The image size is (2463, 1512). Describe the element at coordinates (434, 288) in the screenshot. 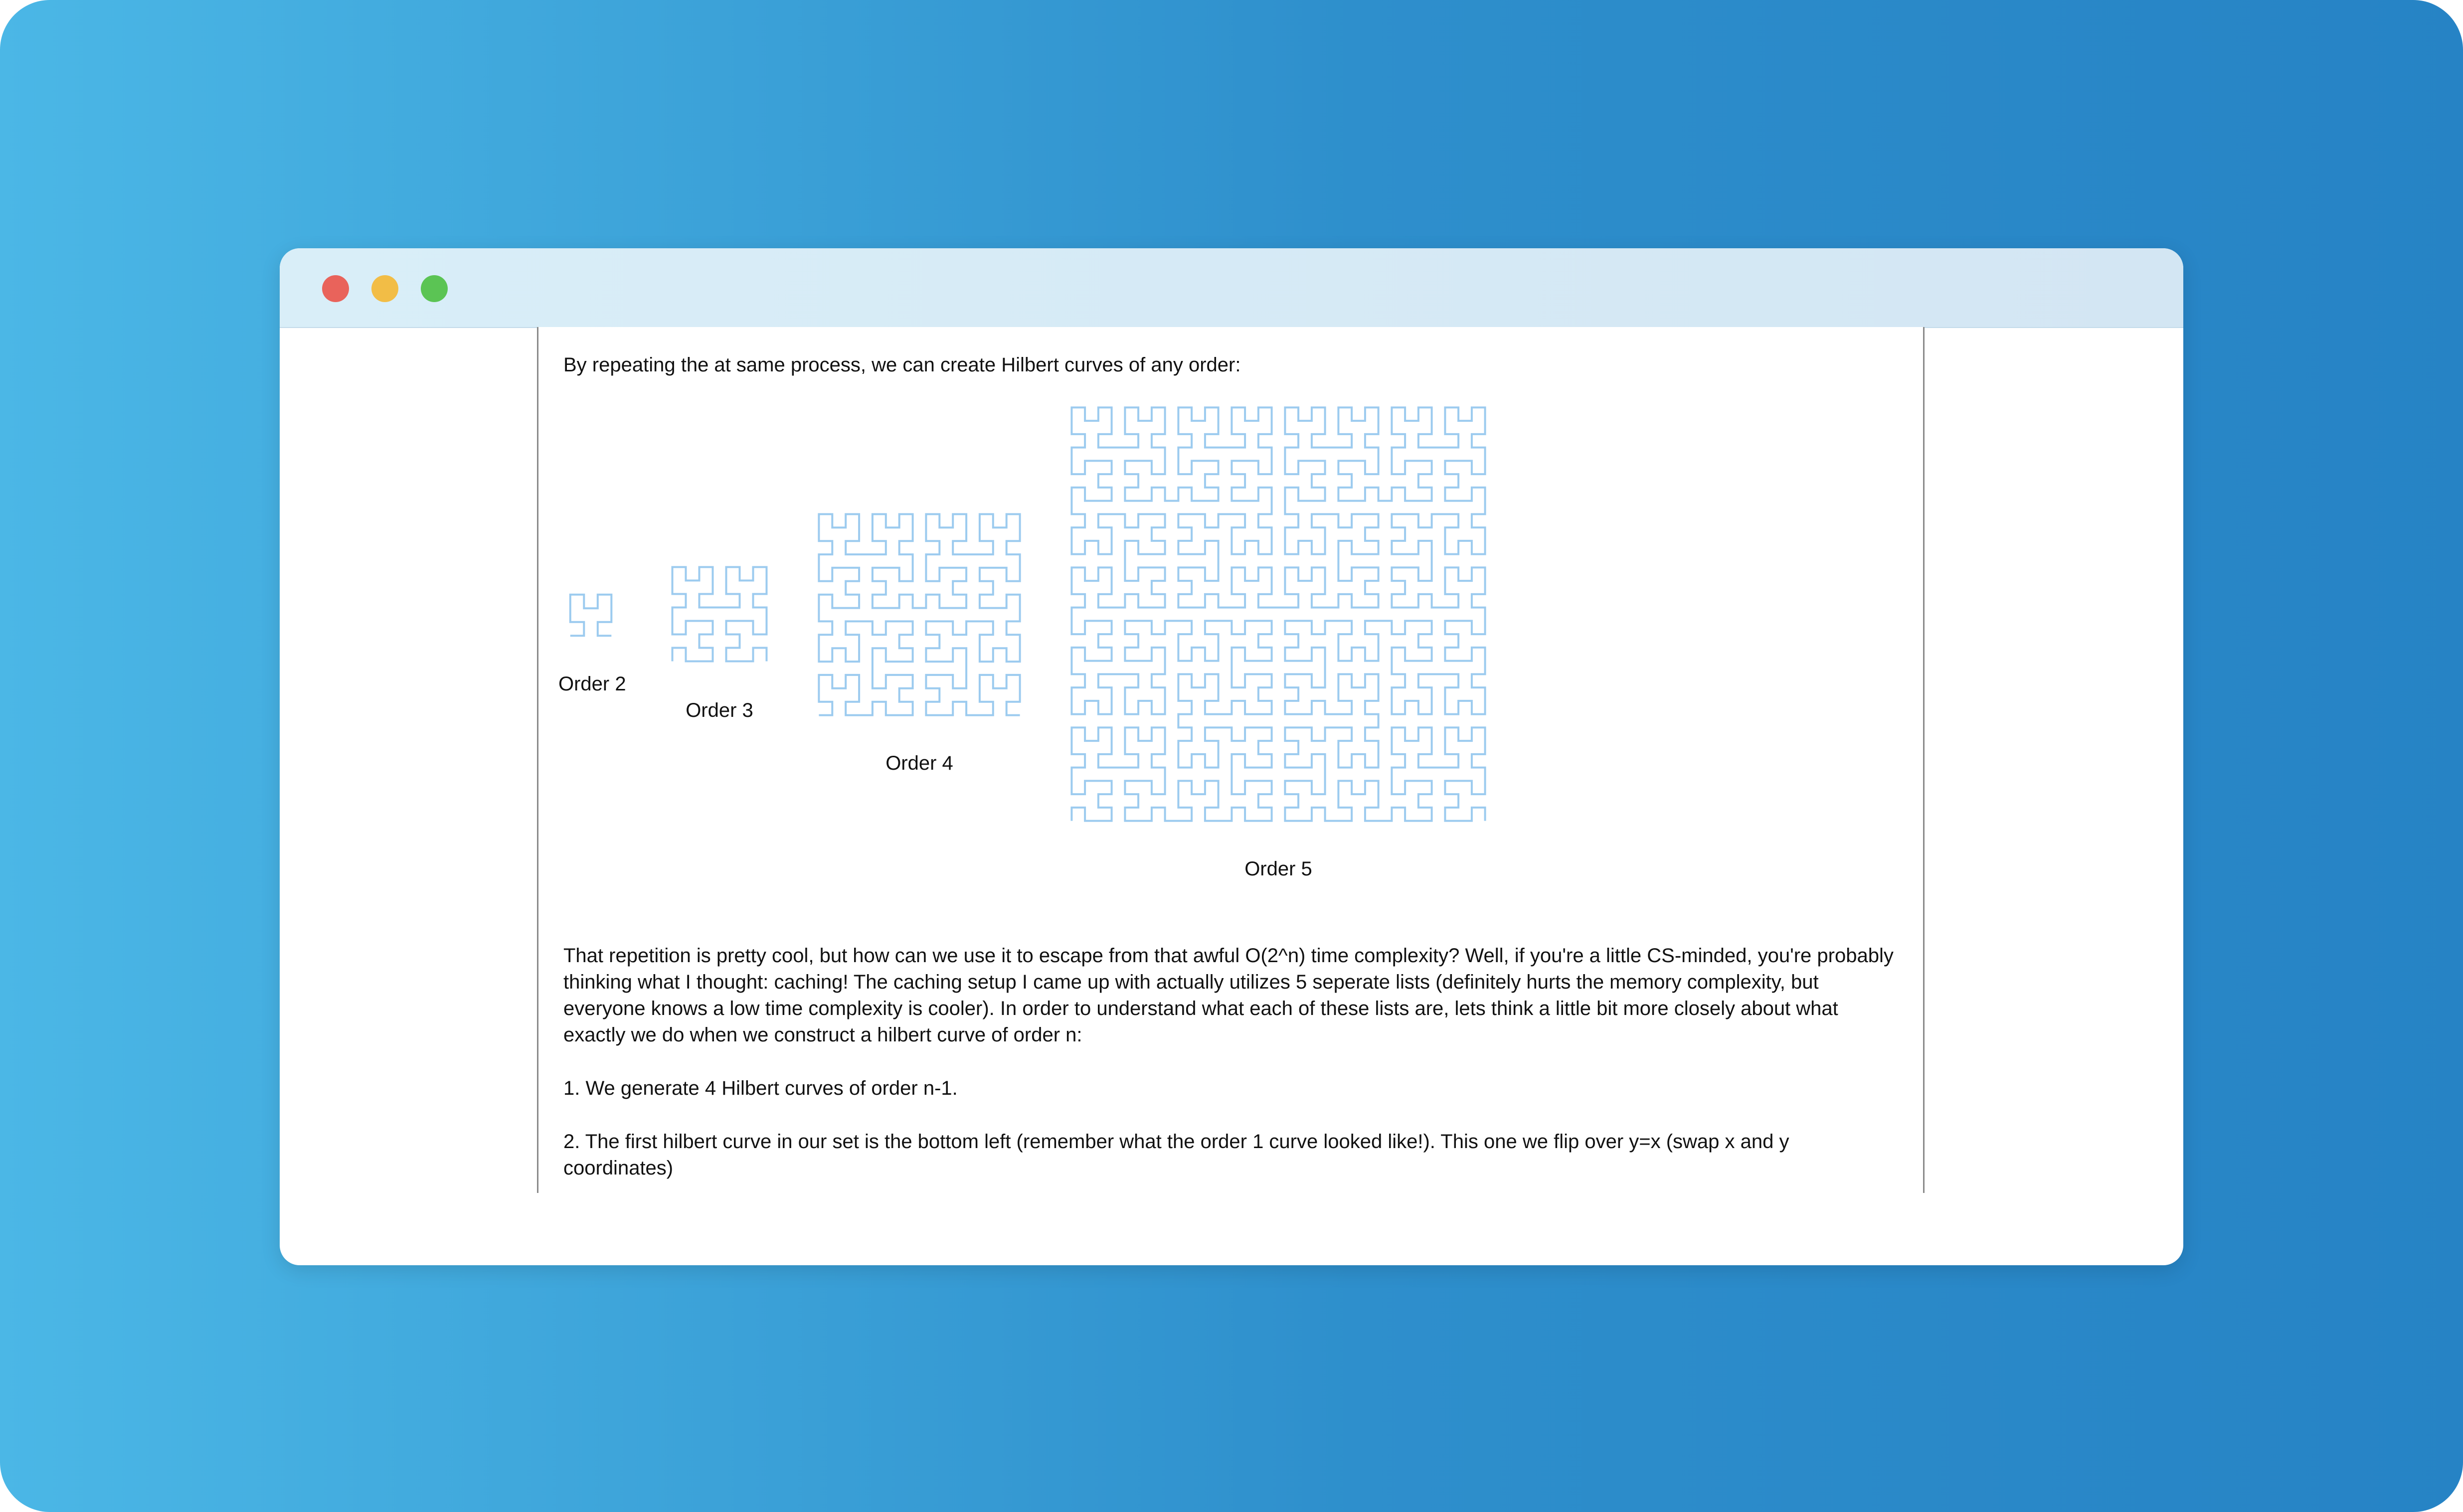

I see `maximize-window-button` at that location.